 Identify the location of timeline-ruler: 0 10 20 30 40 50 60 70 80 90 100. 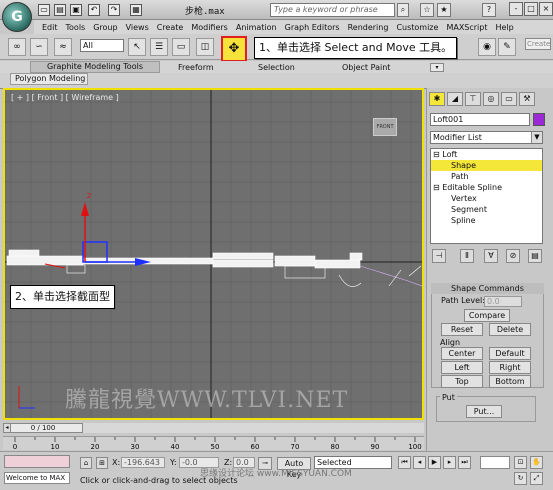
(213, 443).